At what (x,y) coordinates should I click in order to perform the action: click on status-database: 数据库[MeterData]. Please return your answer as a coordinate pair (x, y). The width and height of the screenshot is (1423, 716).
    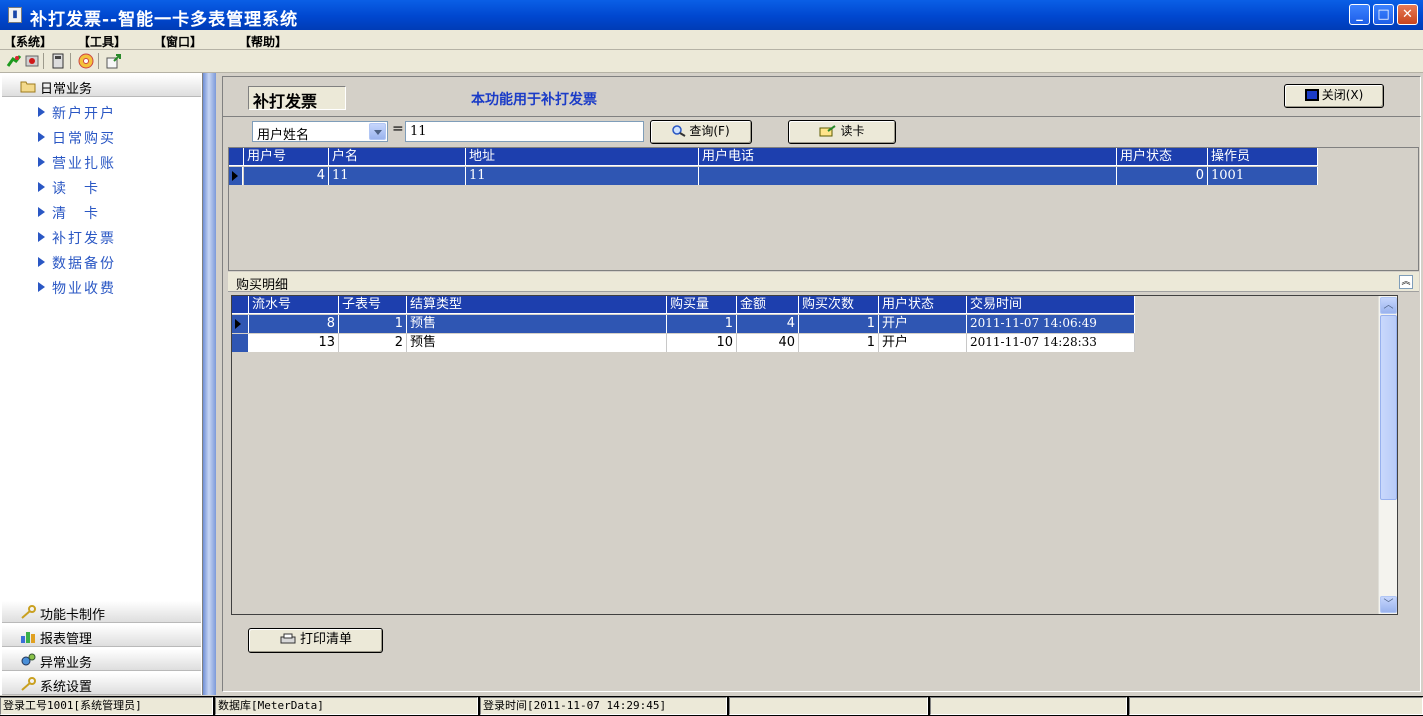
    Looking at the image, I should click on (346, 706).